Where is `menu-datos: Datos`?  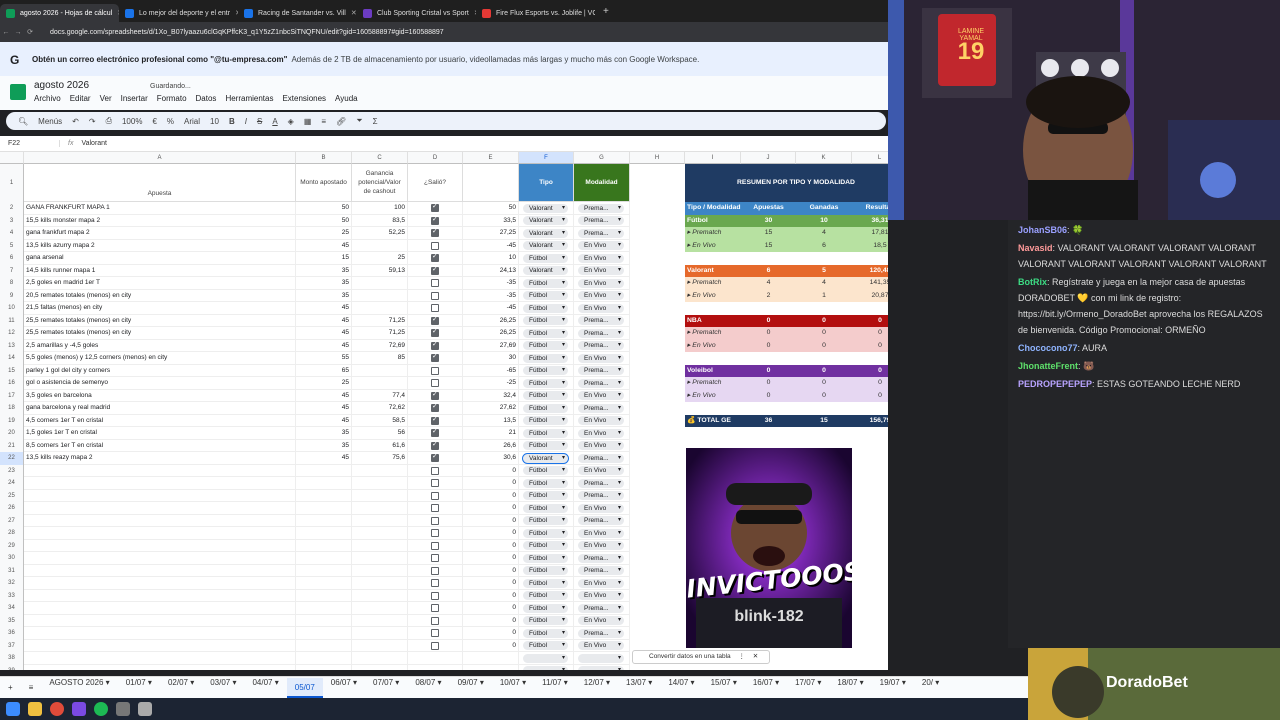 menu-datos: Datos is located at coordinates (206, 98).